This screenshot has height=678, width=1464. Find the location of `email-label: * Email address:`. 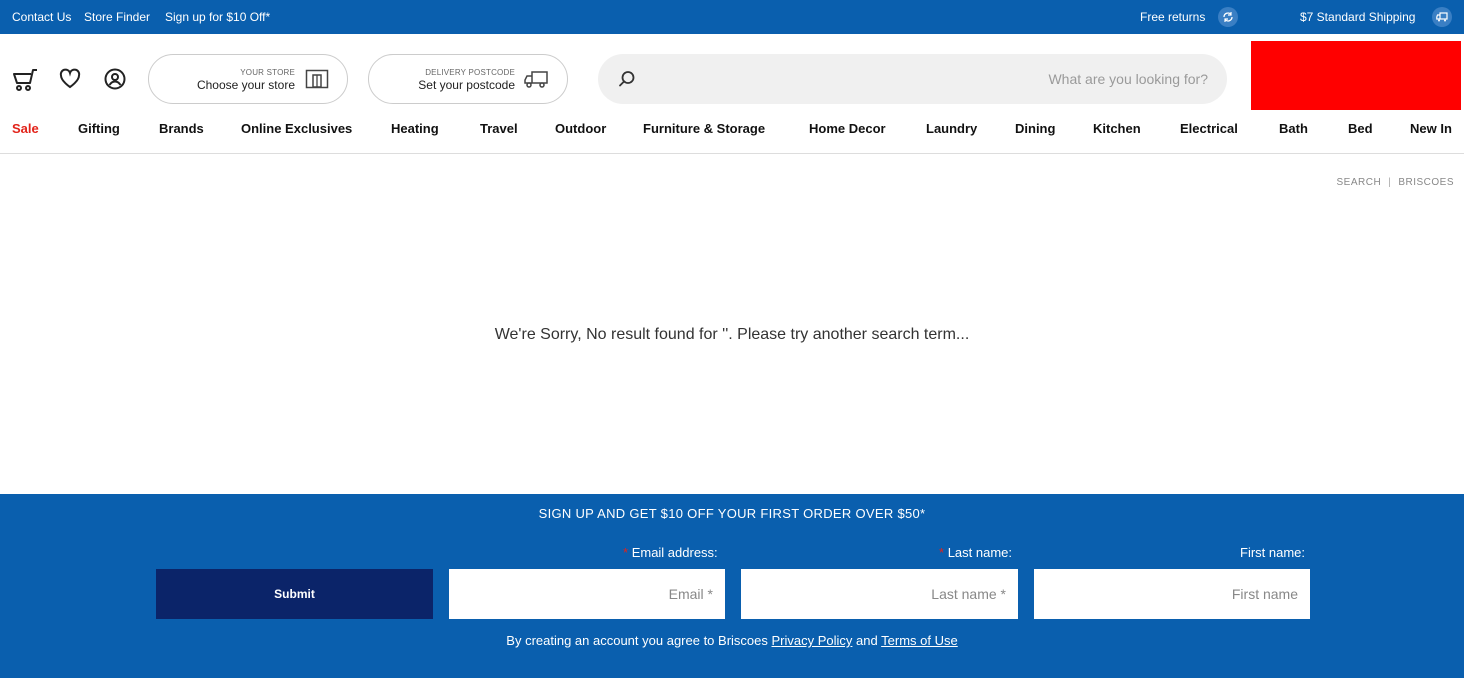

email-label: * Email address: is located at coordinates (668, 552).